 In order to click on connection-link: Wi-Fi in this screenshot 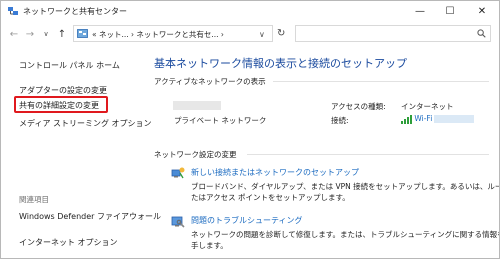, I will do `click(438, 119)`.